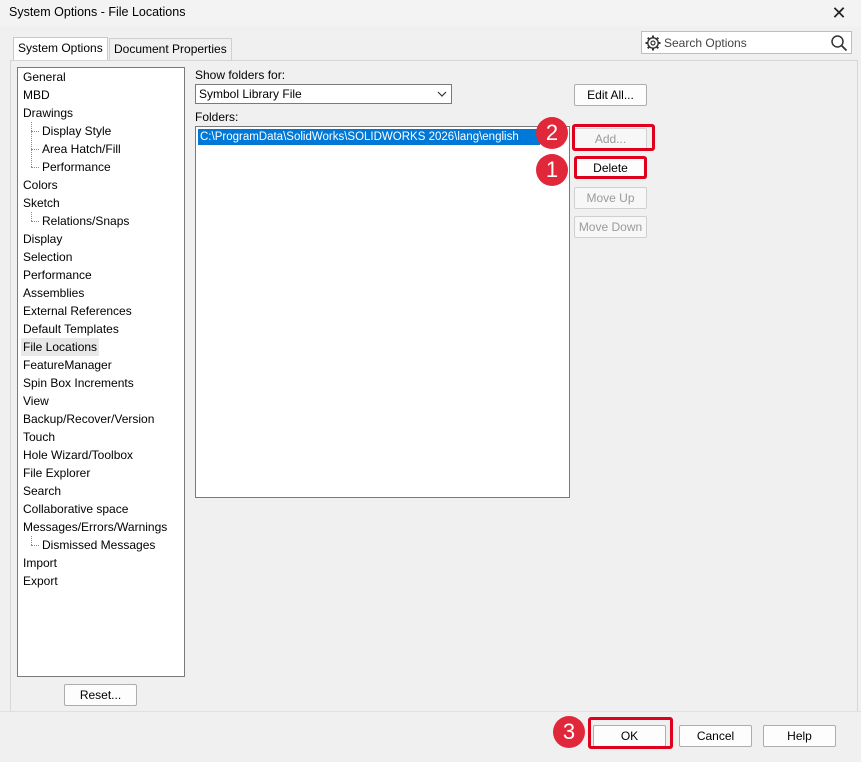  What do you see at coordinates (41, 203) in the screenshot?
I see `tree-item-sketch: Sketch` at bounding box center [41, 203].